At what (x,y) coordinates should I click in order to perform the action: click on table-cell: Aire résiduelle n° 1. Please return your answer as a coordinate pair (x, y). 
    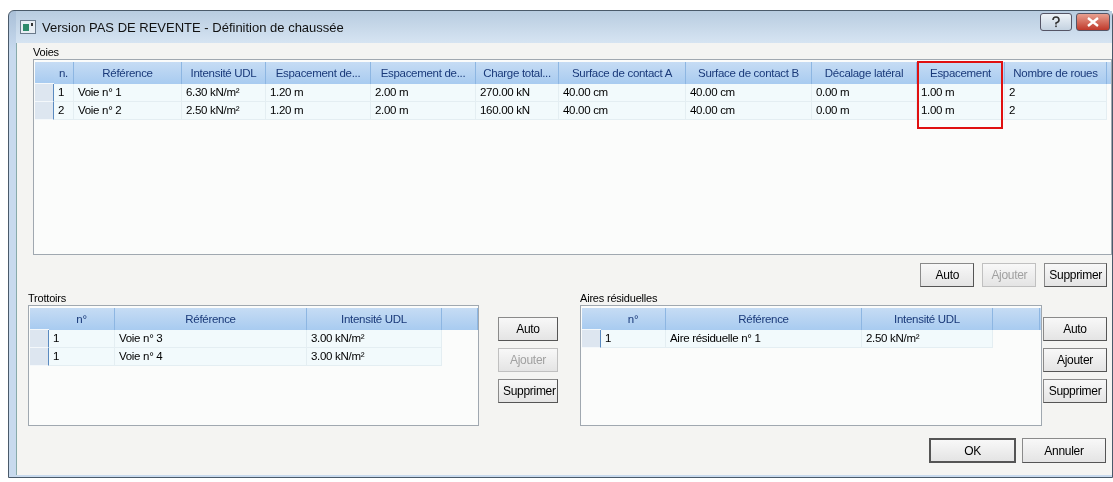
    Looking at the image, I should click on (764, 339).